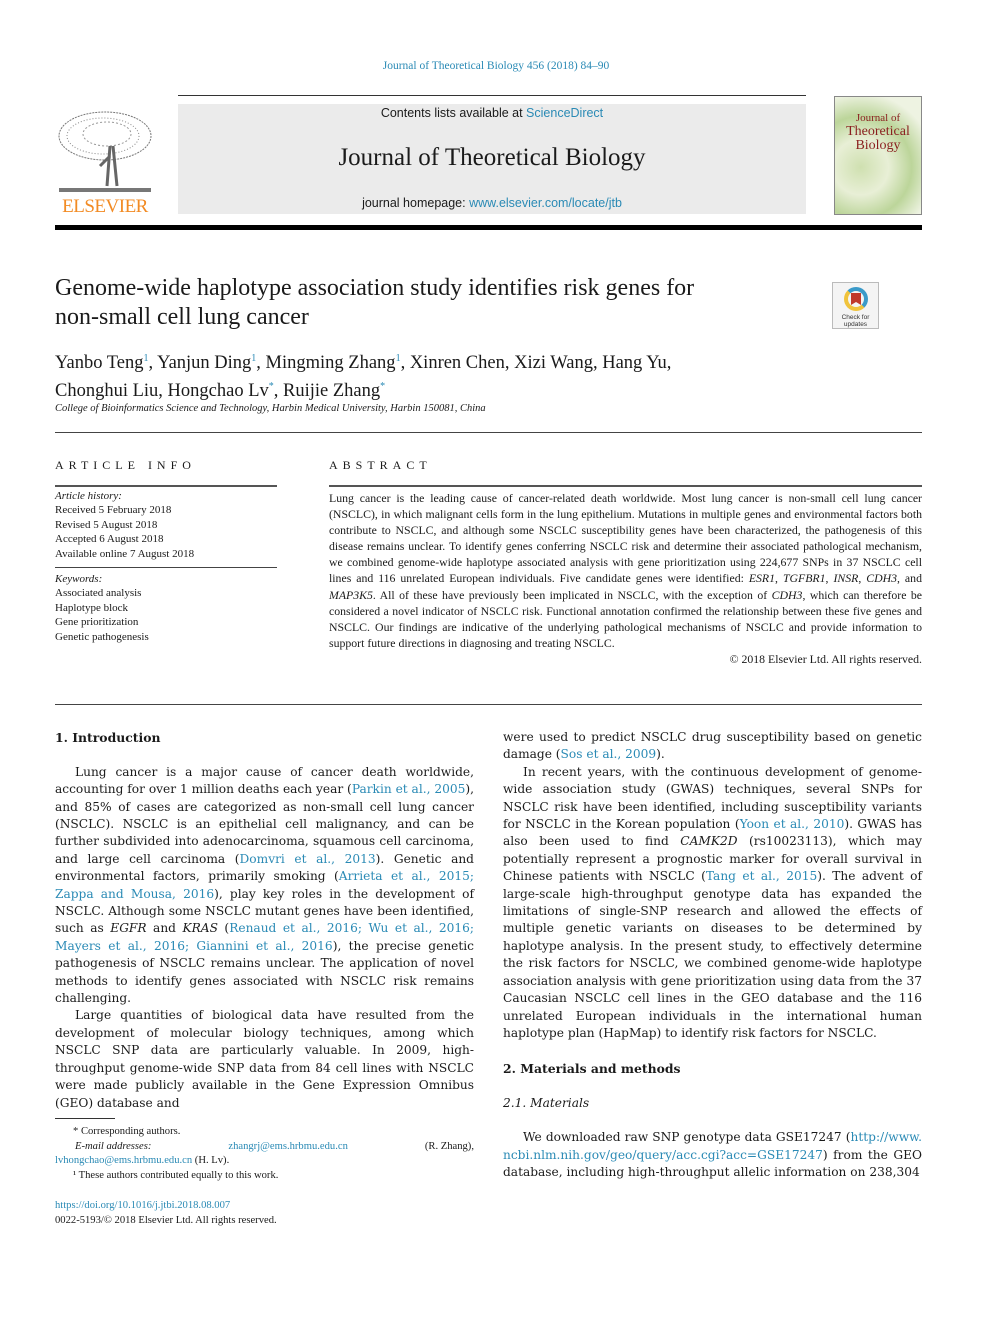 This screenshot has height=1323, width=992. Describe the element at coordinates (457, 363) in the screenshot. I see `author: Xinren Chen` at that location.